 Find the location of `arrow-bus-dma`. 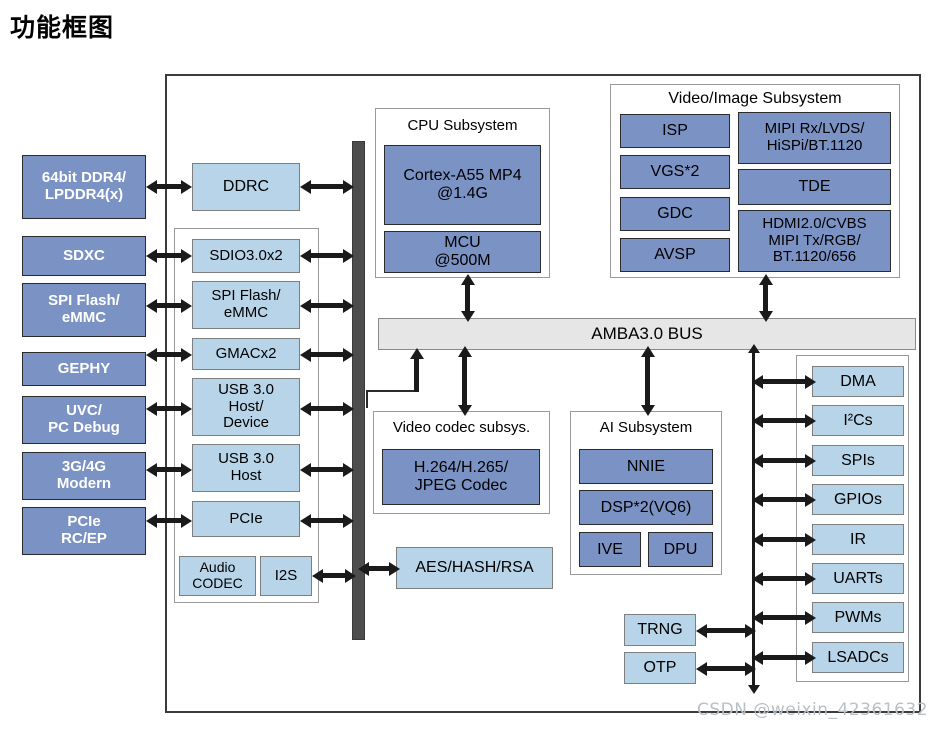

arrow-bus-dma is located at coordinates (784, 381).